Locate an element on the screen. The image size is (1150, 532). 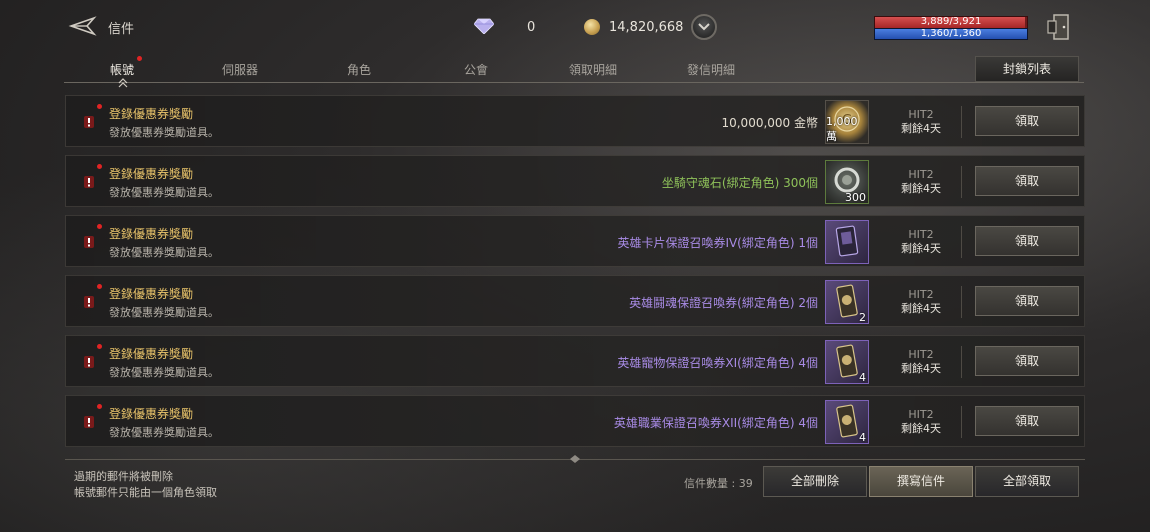
reward-item-name: 10,000,000 金幣 is located at coordinates (769, 123).